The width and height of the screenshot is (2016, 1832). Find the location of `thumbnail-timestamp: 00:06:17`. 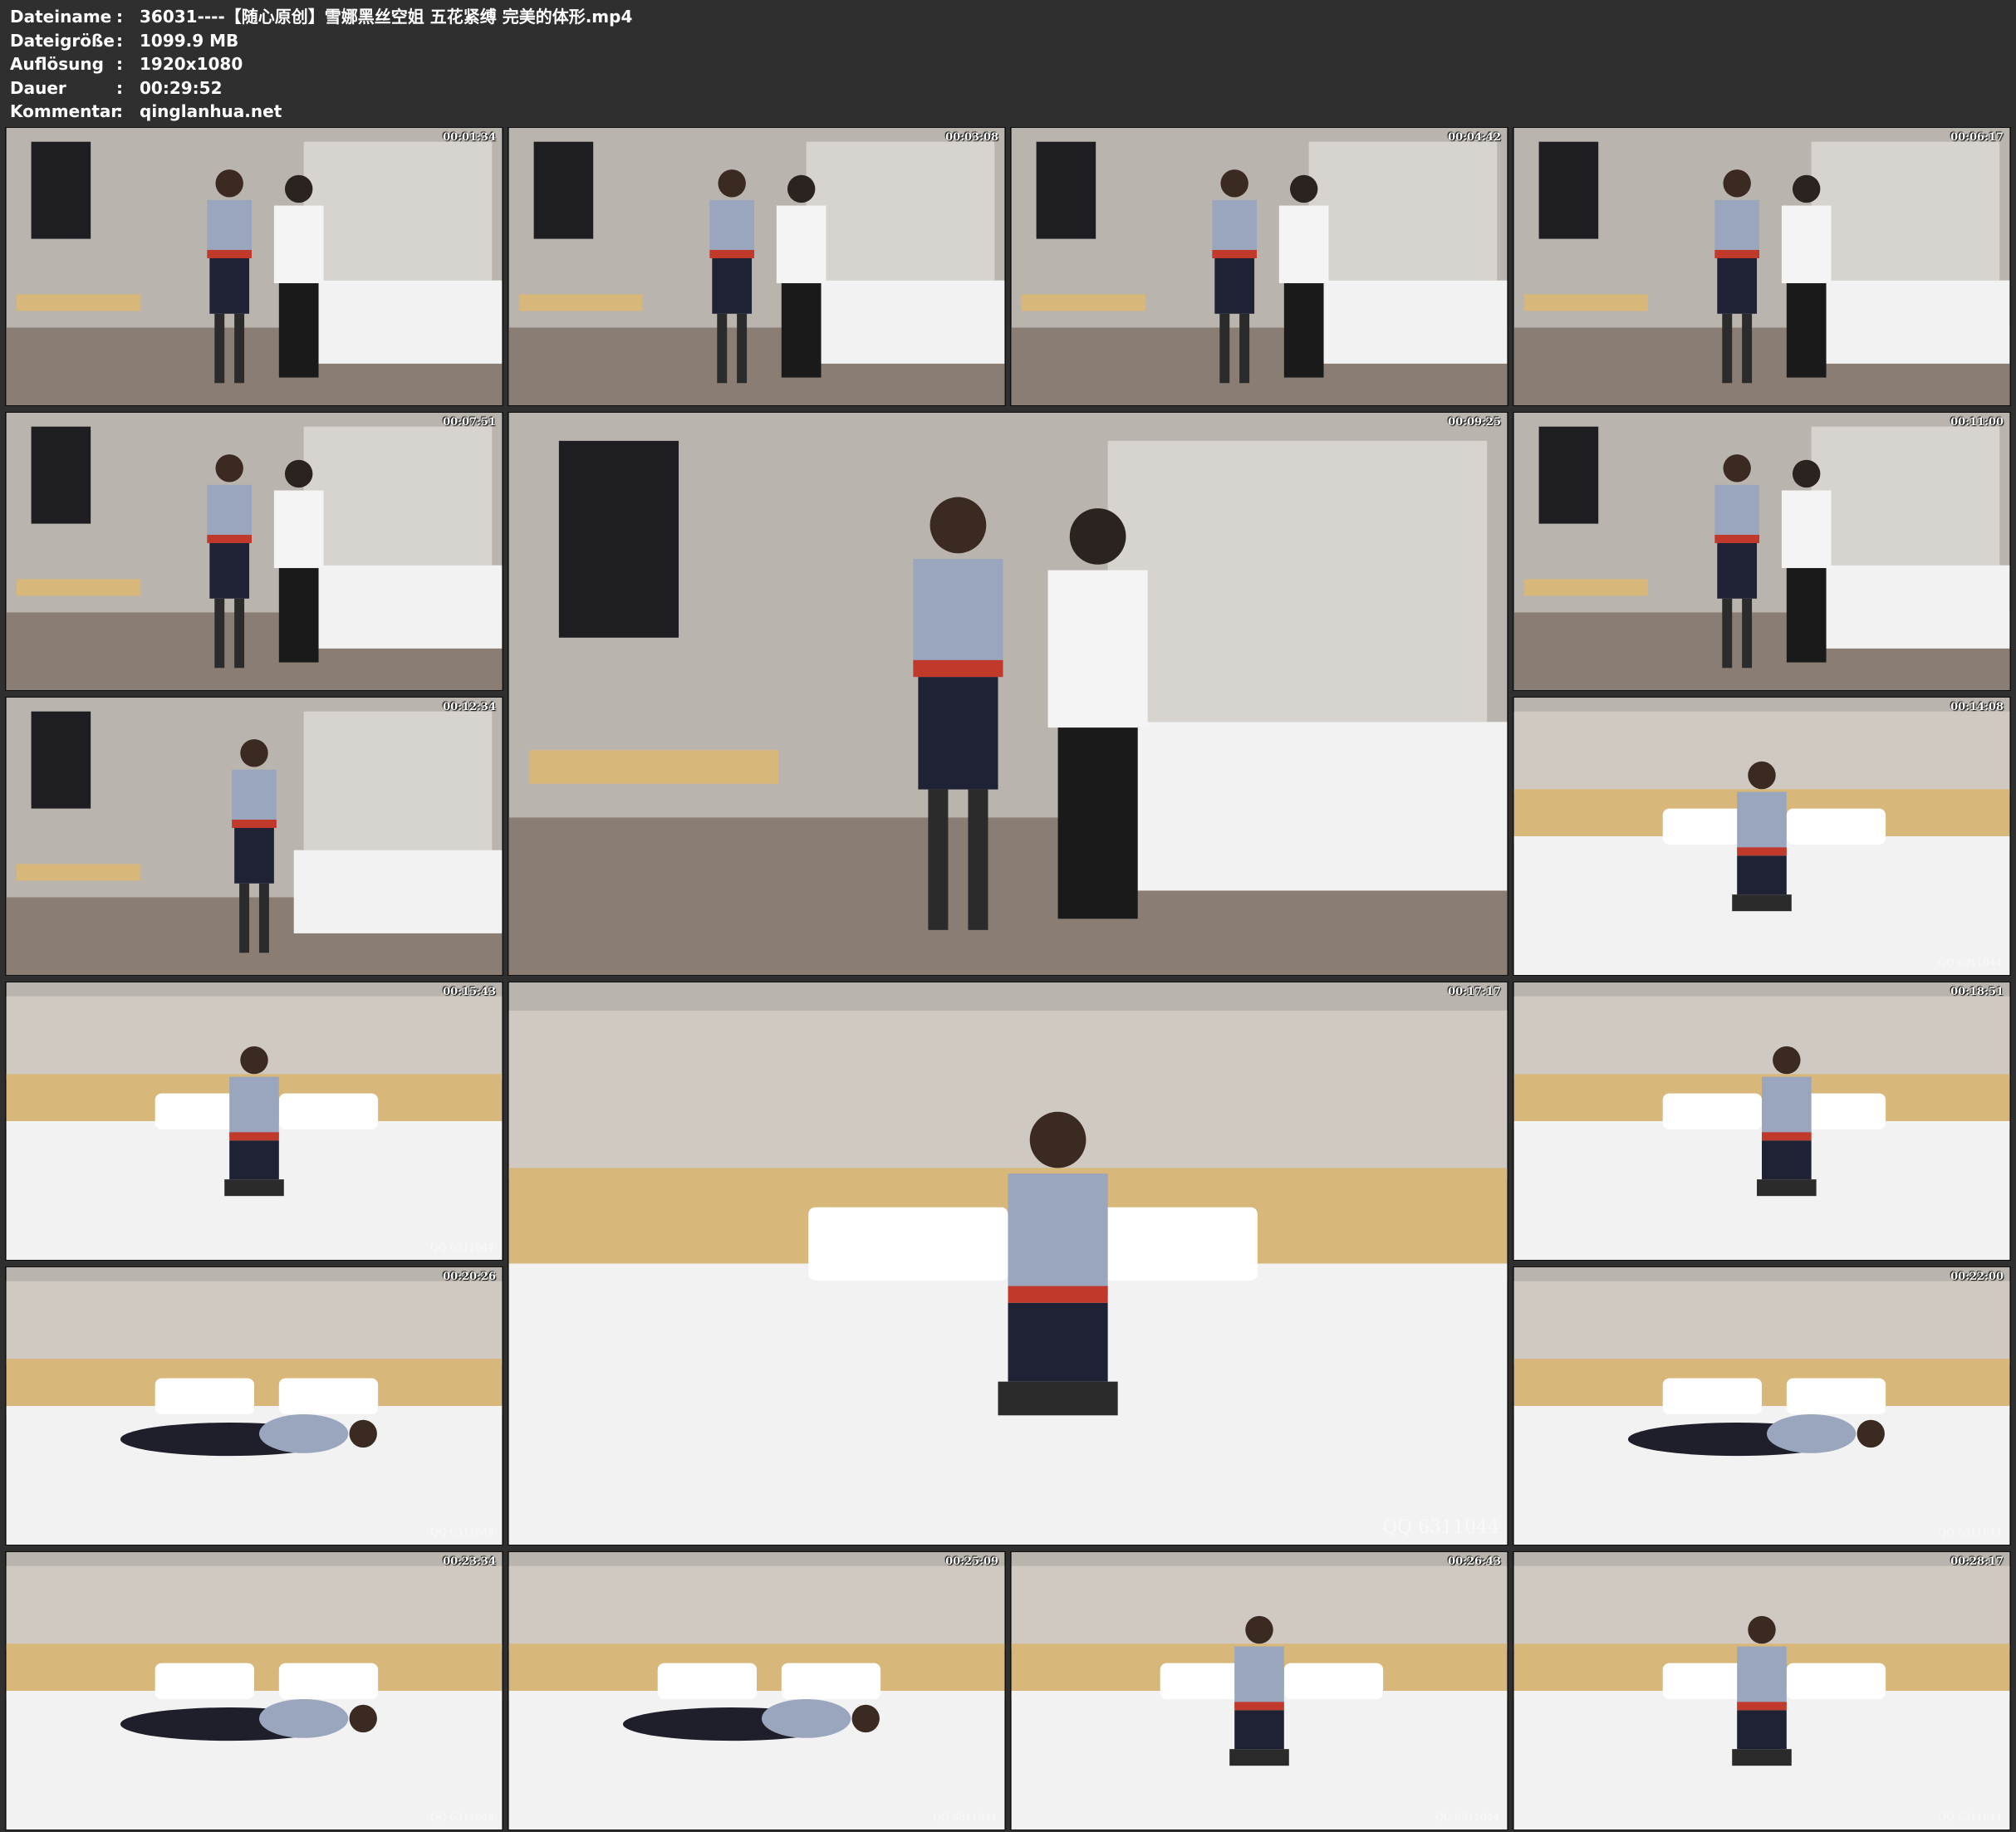

thumbnail-timestamp: 00:06:17 is located at coordinates (1977, 137).